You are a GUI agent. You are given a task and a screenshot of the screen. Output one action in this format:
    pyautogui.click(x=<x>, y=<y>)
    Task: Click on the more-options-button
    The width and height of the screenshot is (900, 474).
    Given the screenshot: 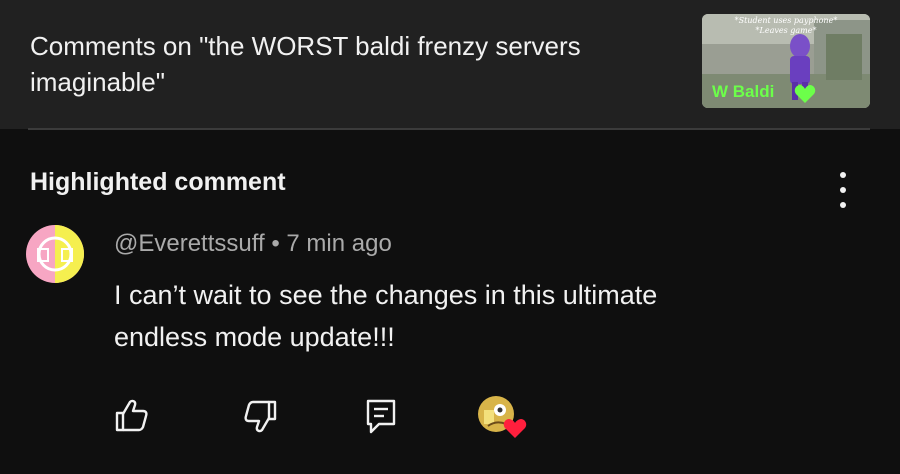 What is the action you would take?
    pyautogui.click(x=843, y=190)
    